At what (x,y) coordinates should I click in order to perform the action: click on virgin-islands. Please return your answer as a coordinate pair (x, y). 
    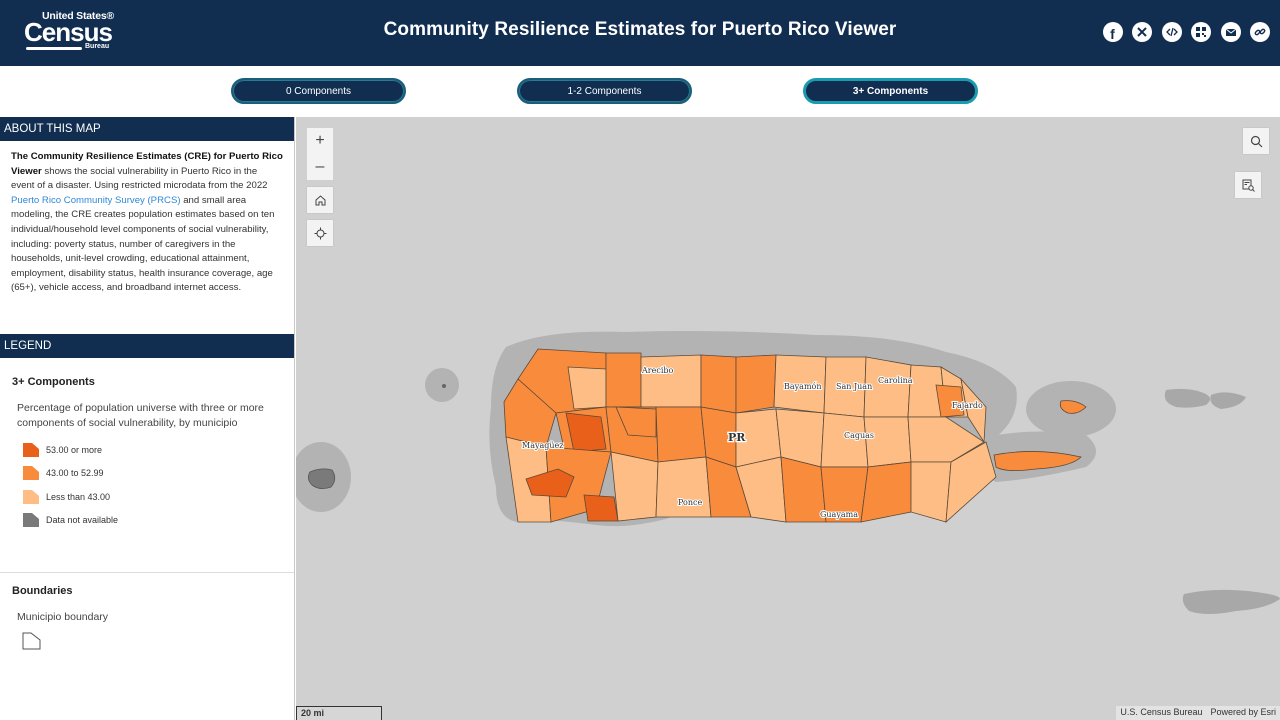
    Looking at the image, I should click on (1222, 501).